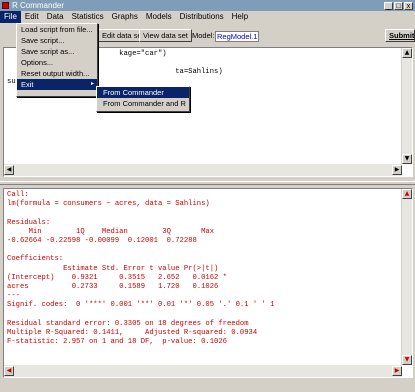 Image resolution: width=415 pixels, height=392 pixels. I want to click on submit-button: Submit, so click(400, 35).